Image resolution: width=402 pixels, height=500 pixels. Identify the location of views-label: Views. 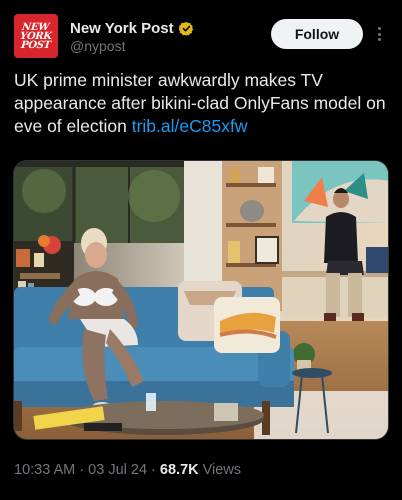
(222, 470).